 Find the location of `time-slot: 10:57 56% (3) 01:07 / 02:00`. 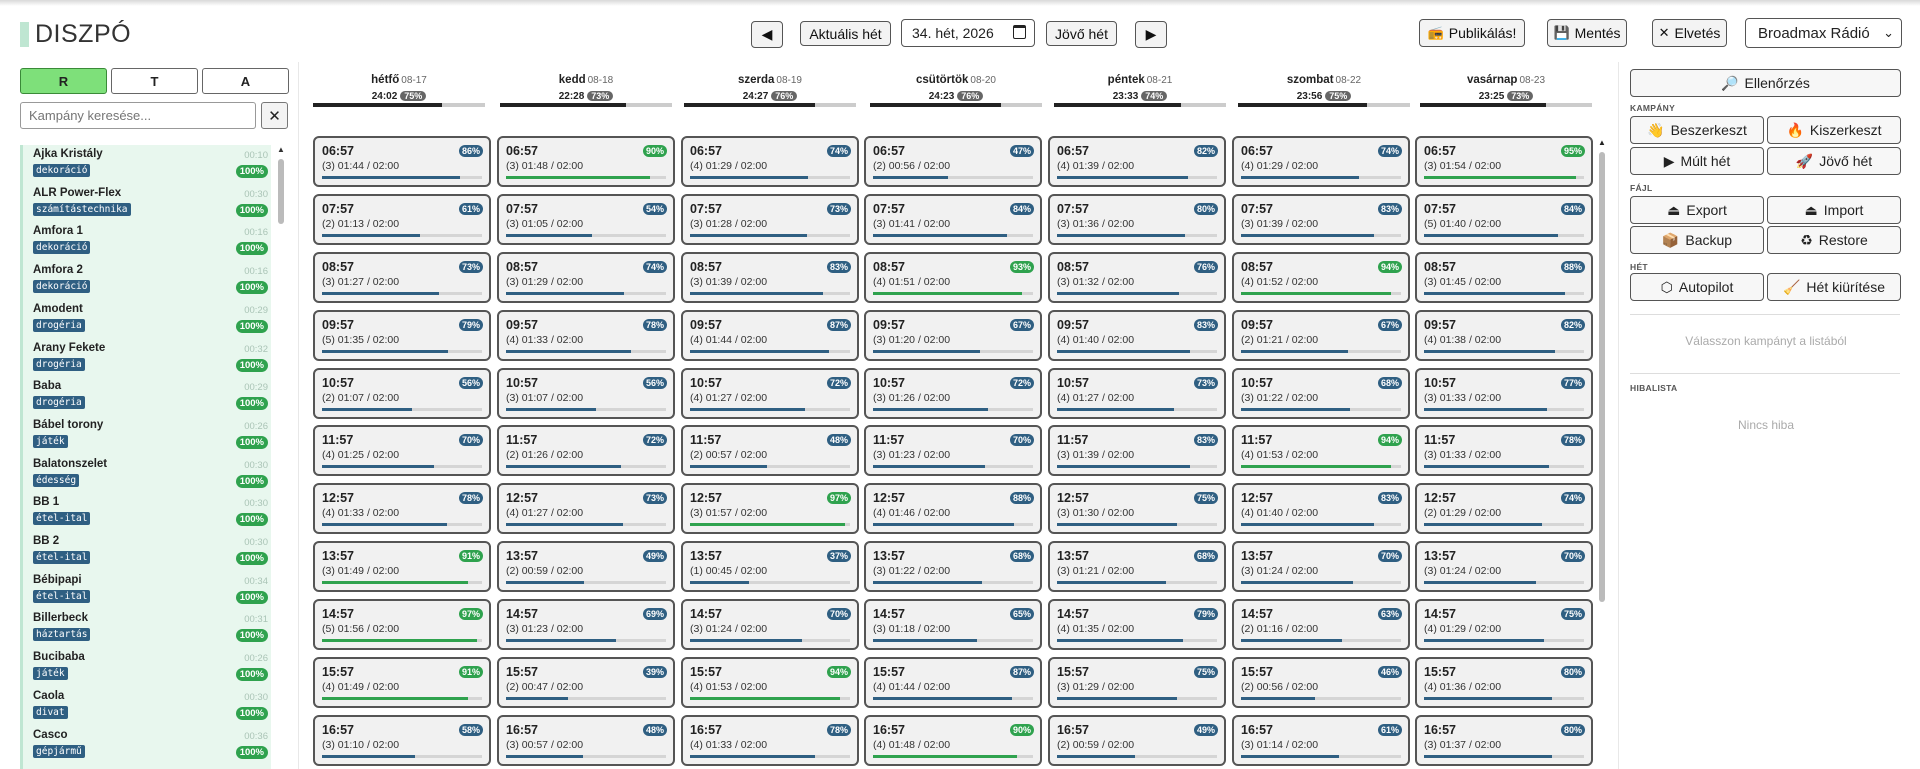

time-slot: 10:57 56% (3) 01:07 / 02:00 is located at coordinates (586, 393).